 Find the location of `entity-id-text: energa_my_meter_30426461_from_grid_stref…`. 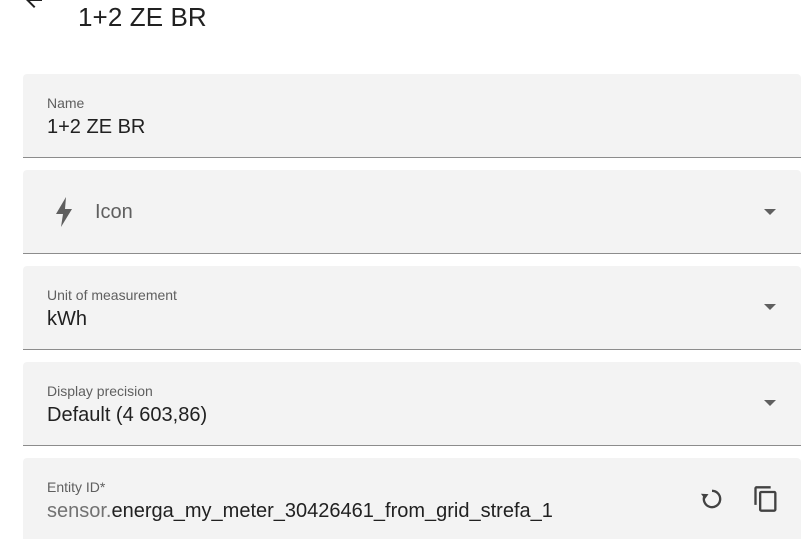

entity-id-text: energa_my_meter_30426461_from_grid_stref… is located at coordinates (331, 511).